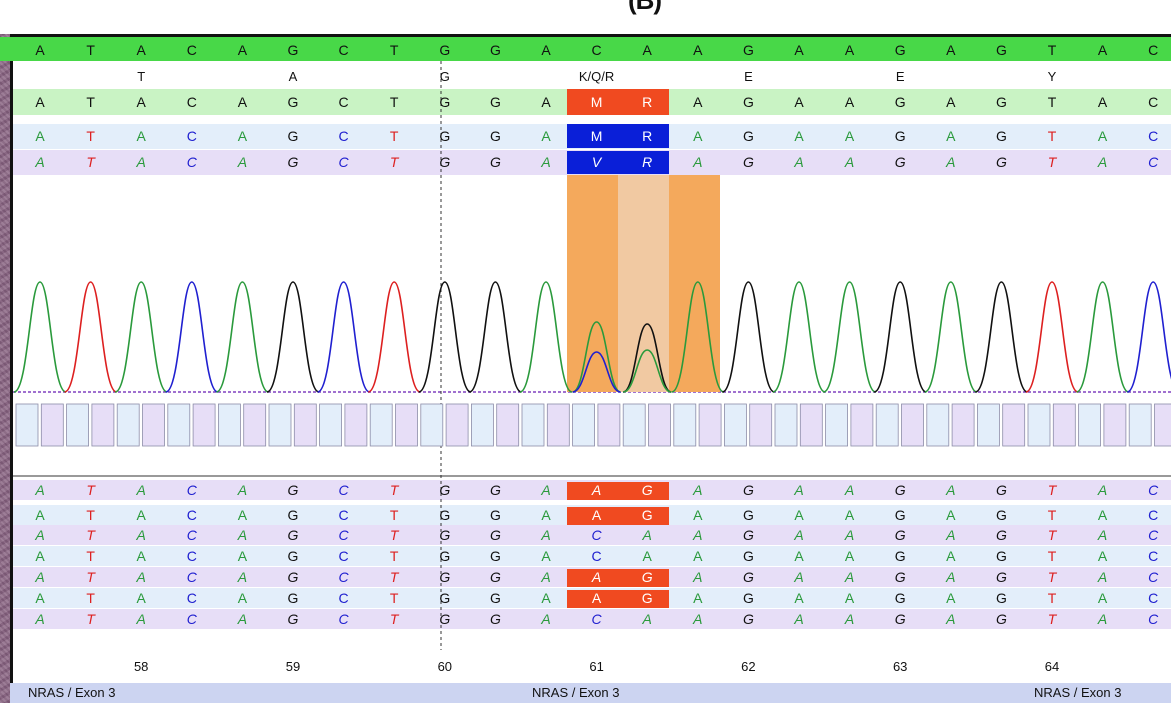 The height and width of the screenshot is (703, 1171). Describe the element at coordinates (141, 162) in the screenshot. I see `track2-base: A` at that location.